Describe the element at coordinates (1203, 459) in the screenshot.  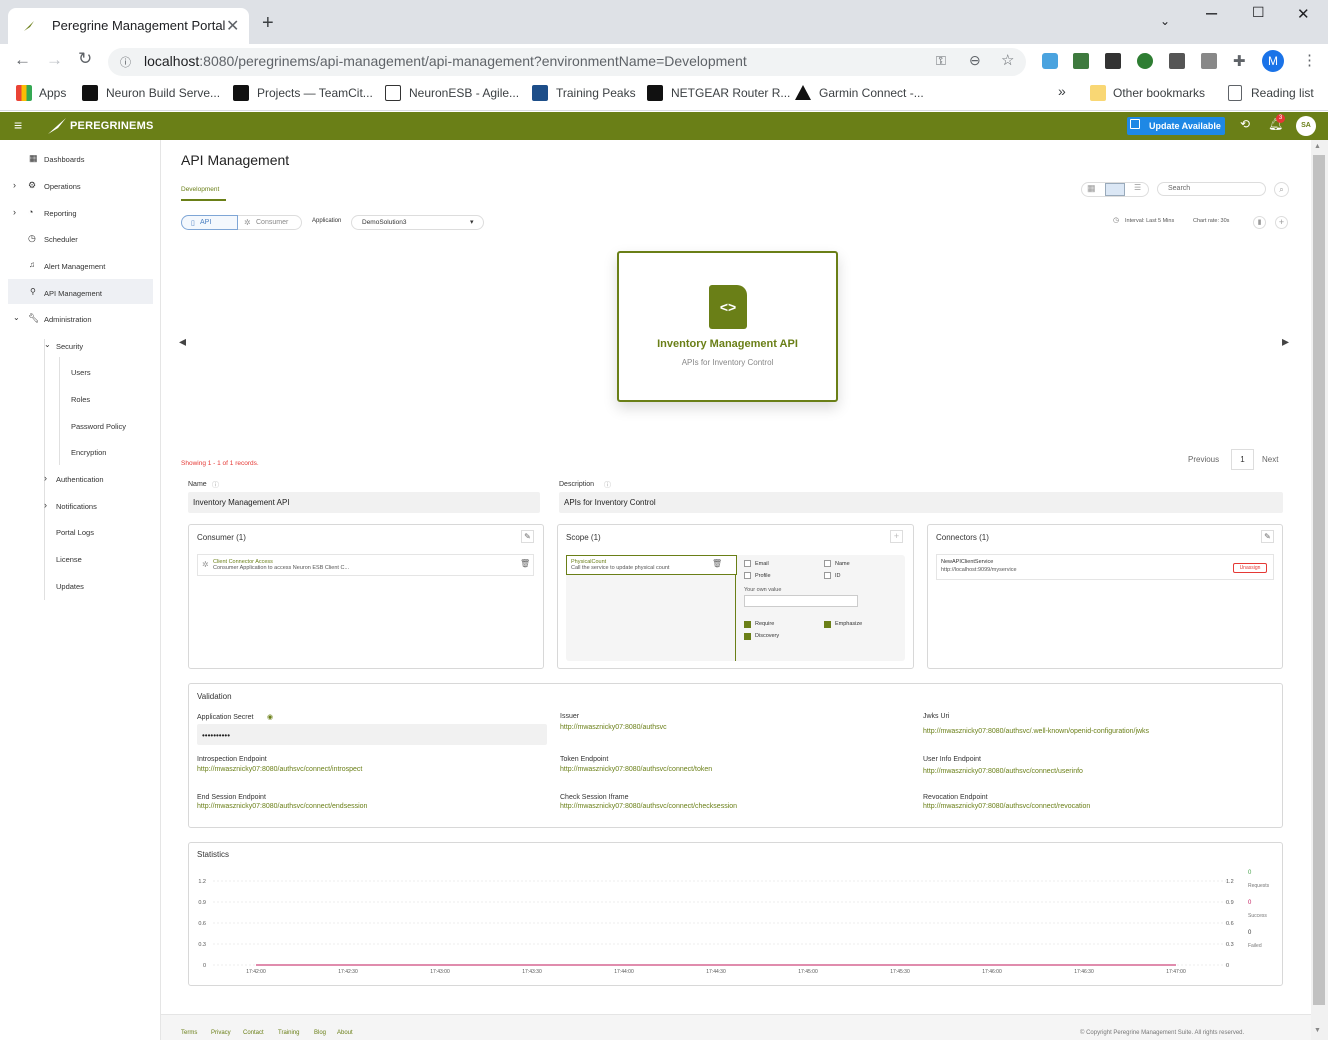
I see `previous-page-button: Previous` at that location.